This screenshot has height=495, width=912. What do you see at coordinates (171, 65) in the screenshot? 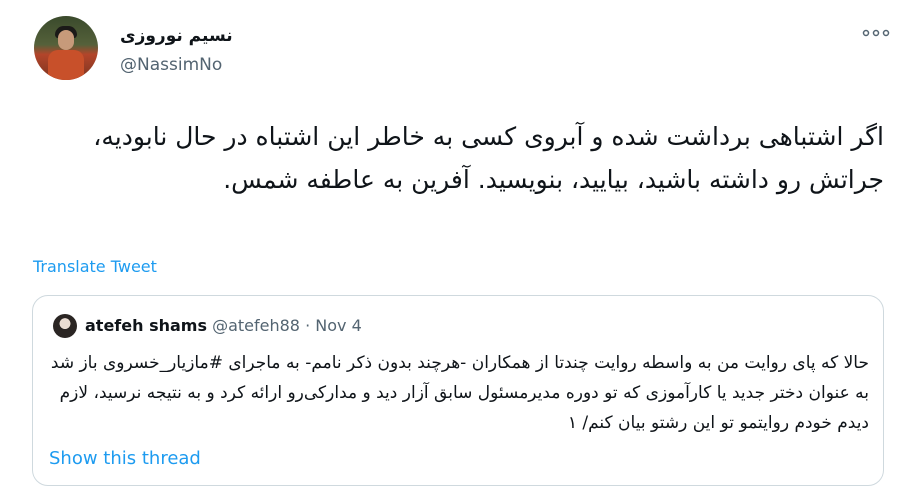
I see `author-handle: @NassimNo` at bounding box center [171, 65].